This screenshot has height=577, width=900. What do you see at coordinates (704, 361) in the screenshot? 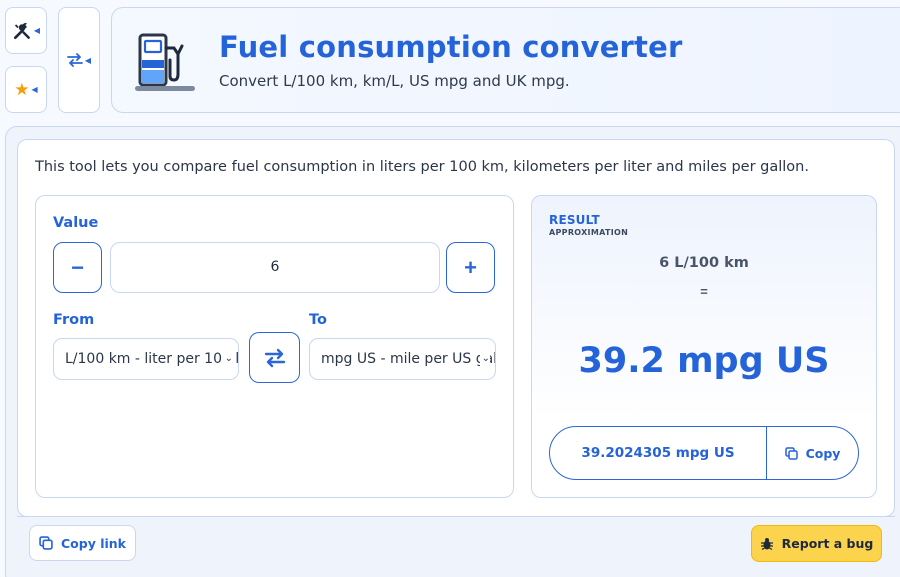
I see `result-value: 39.2 mpg US` at bounding box center [704, 361].